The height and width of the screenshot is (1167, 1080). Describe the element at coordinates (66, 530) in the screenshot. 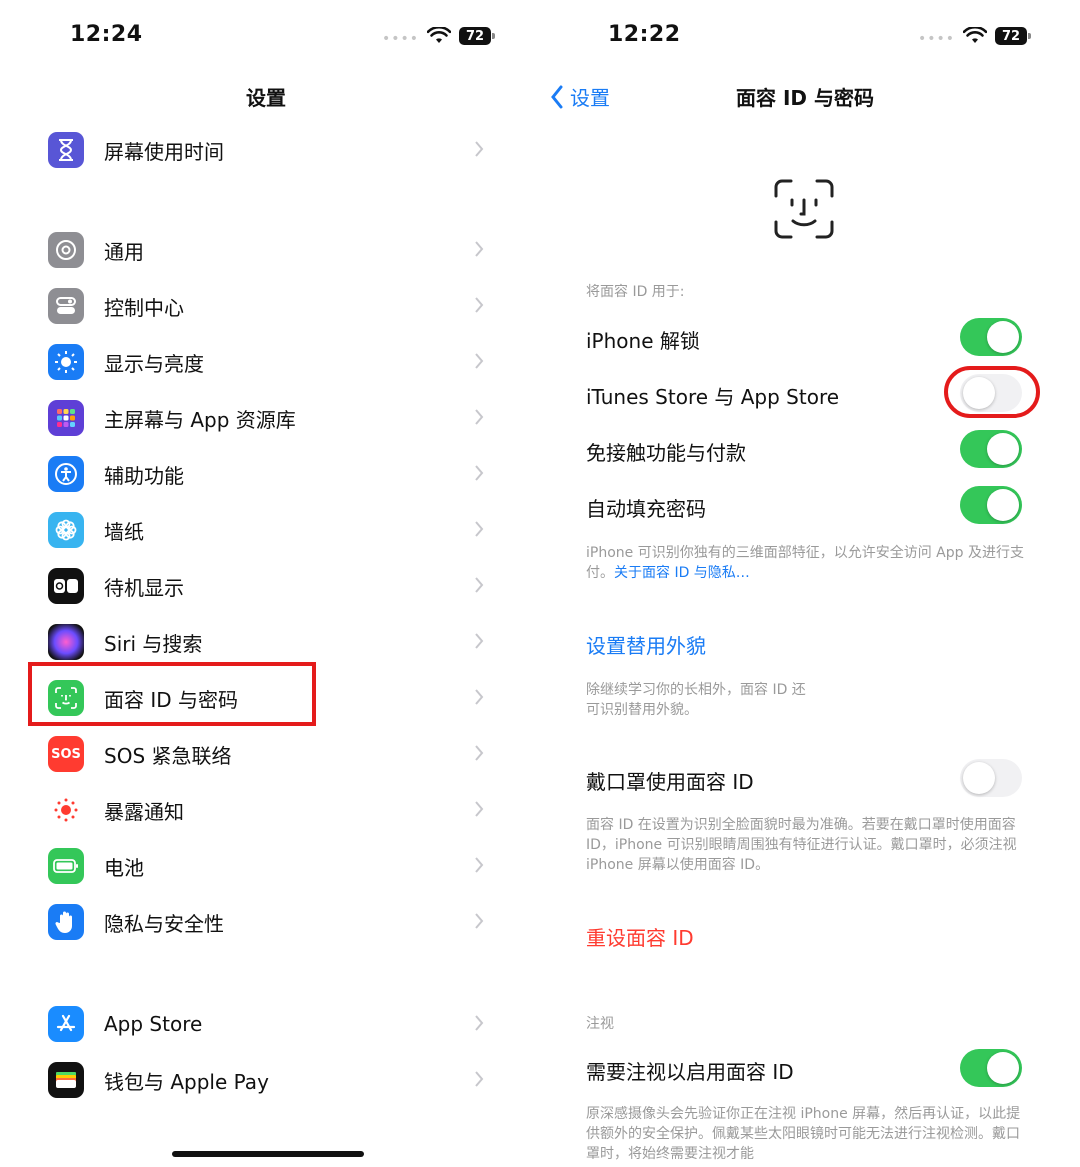

I see `flower-icon` at that location.